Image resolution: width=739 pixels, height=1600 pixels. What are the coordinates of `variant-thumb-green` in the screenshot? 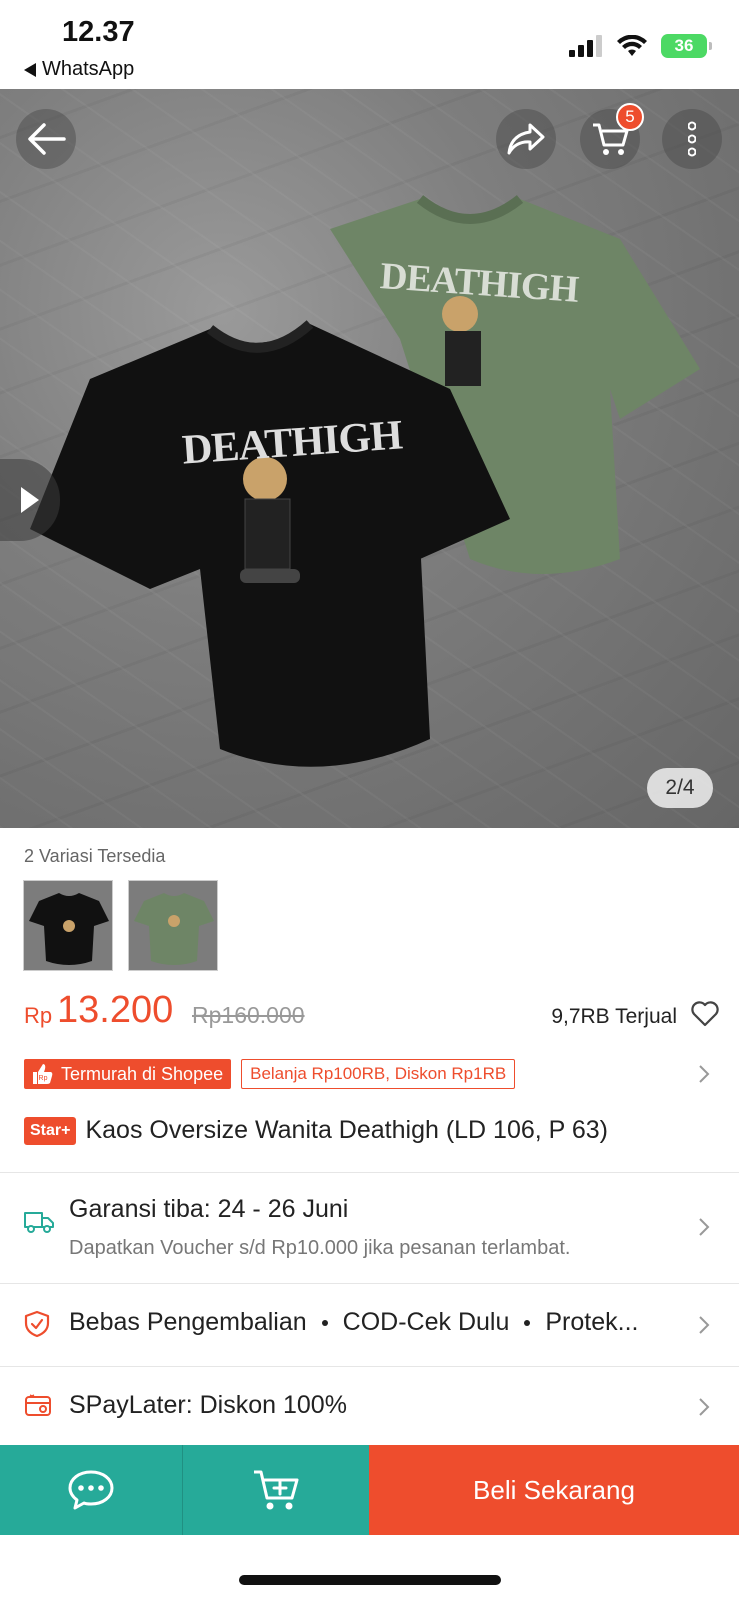 It's located at (173, 925).